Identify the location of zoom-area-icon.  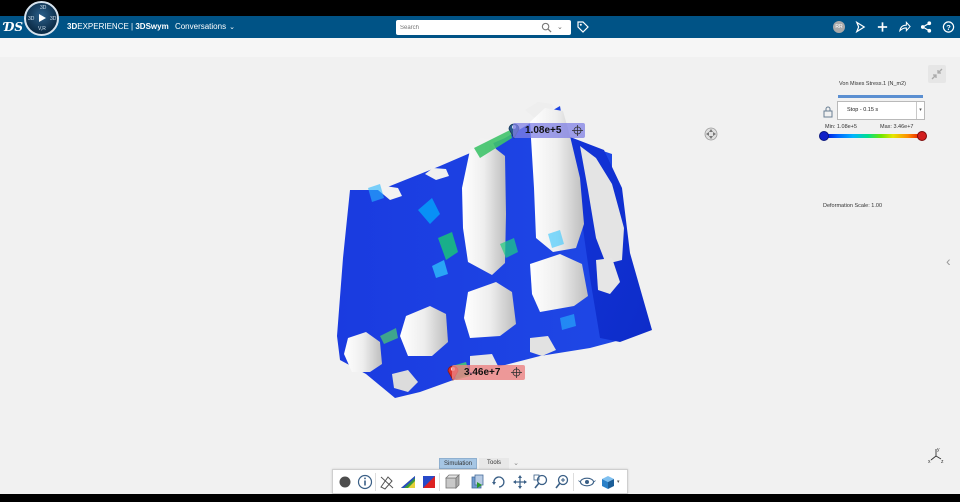
(541, 482).